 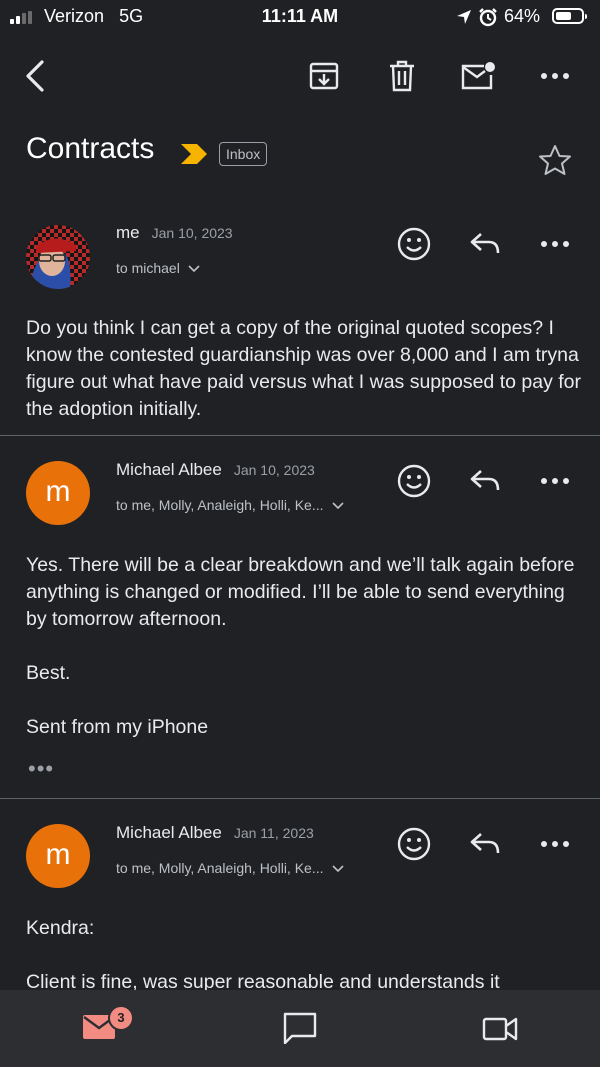 I want to click on message-date: Jan 11, 2023, so click(x=273, y=833).